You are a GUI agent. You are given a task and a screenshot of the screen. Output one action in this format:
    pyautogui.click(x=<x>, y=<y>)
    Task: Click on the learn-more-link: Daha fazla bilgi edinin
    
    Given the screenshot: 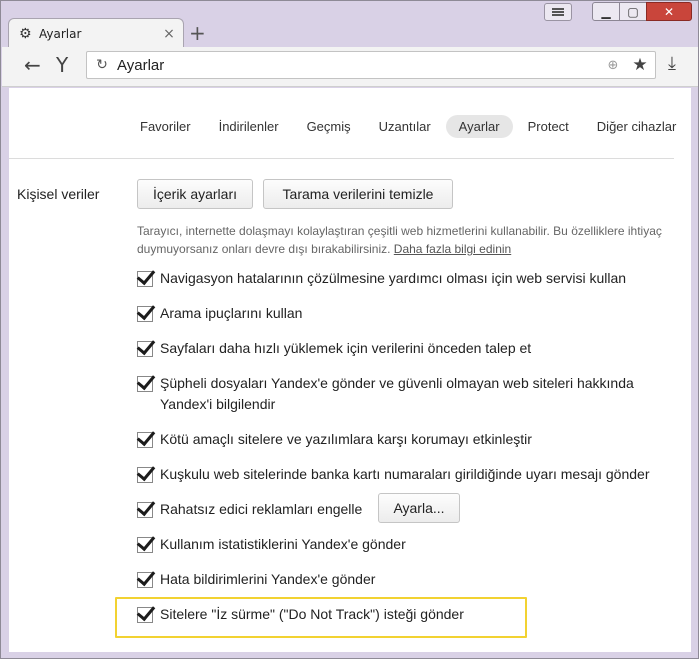 What is the action you would take?
    pyautogui.click(x=452, y=249)
    